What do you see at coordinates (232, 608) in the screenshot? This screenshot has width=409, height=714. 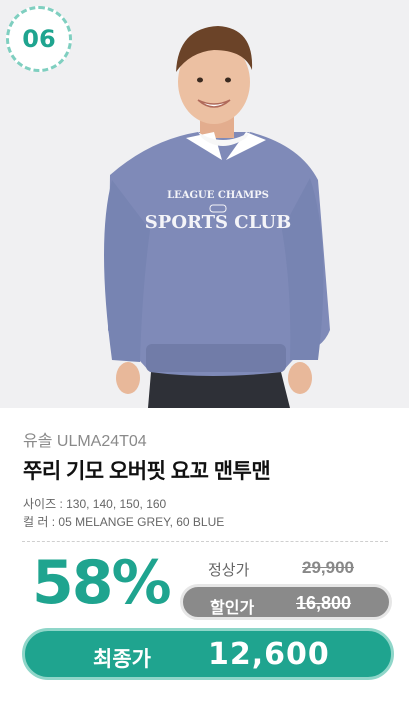 I see `sale-price-label: 할인가` at bounding box center [232, 608].